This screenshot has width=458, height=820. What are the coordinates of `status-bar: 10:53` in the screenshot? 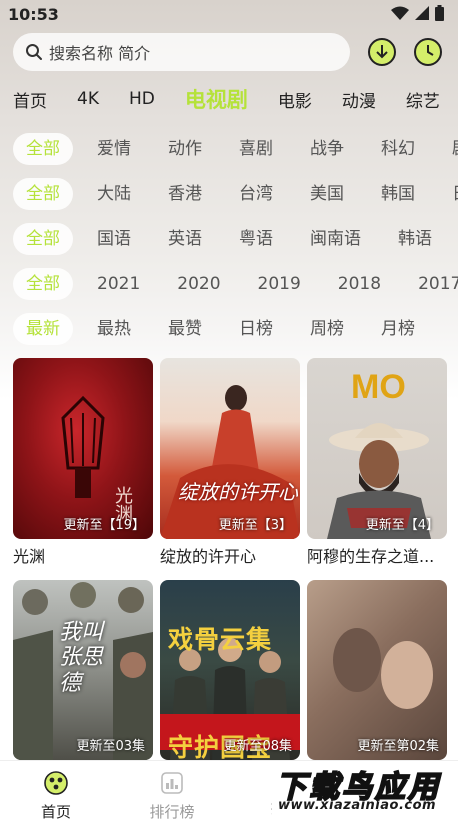 It's located at (229, 14).